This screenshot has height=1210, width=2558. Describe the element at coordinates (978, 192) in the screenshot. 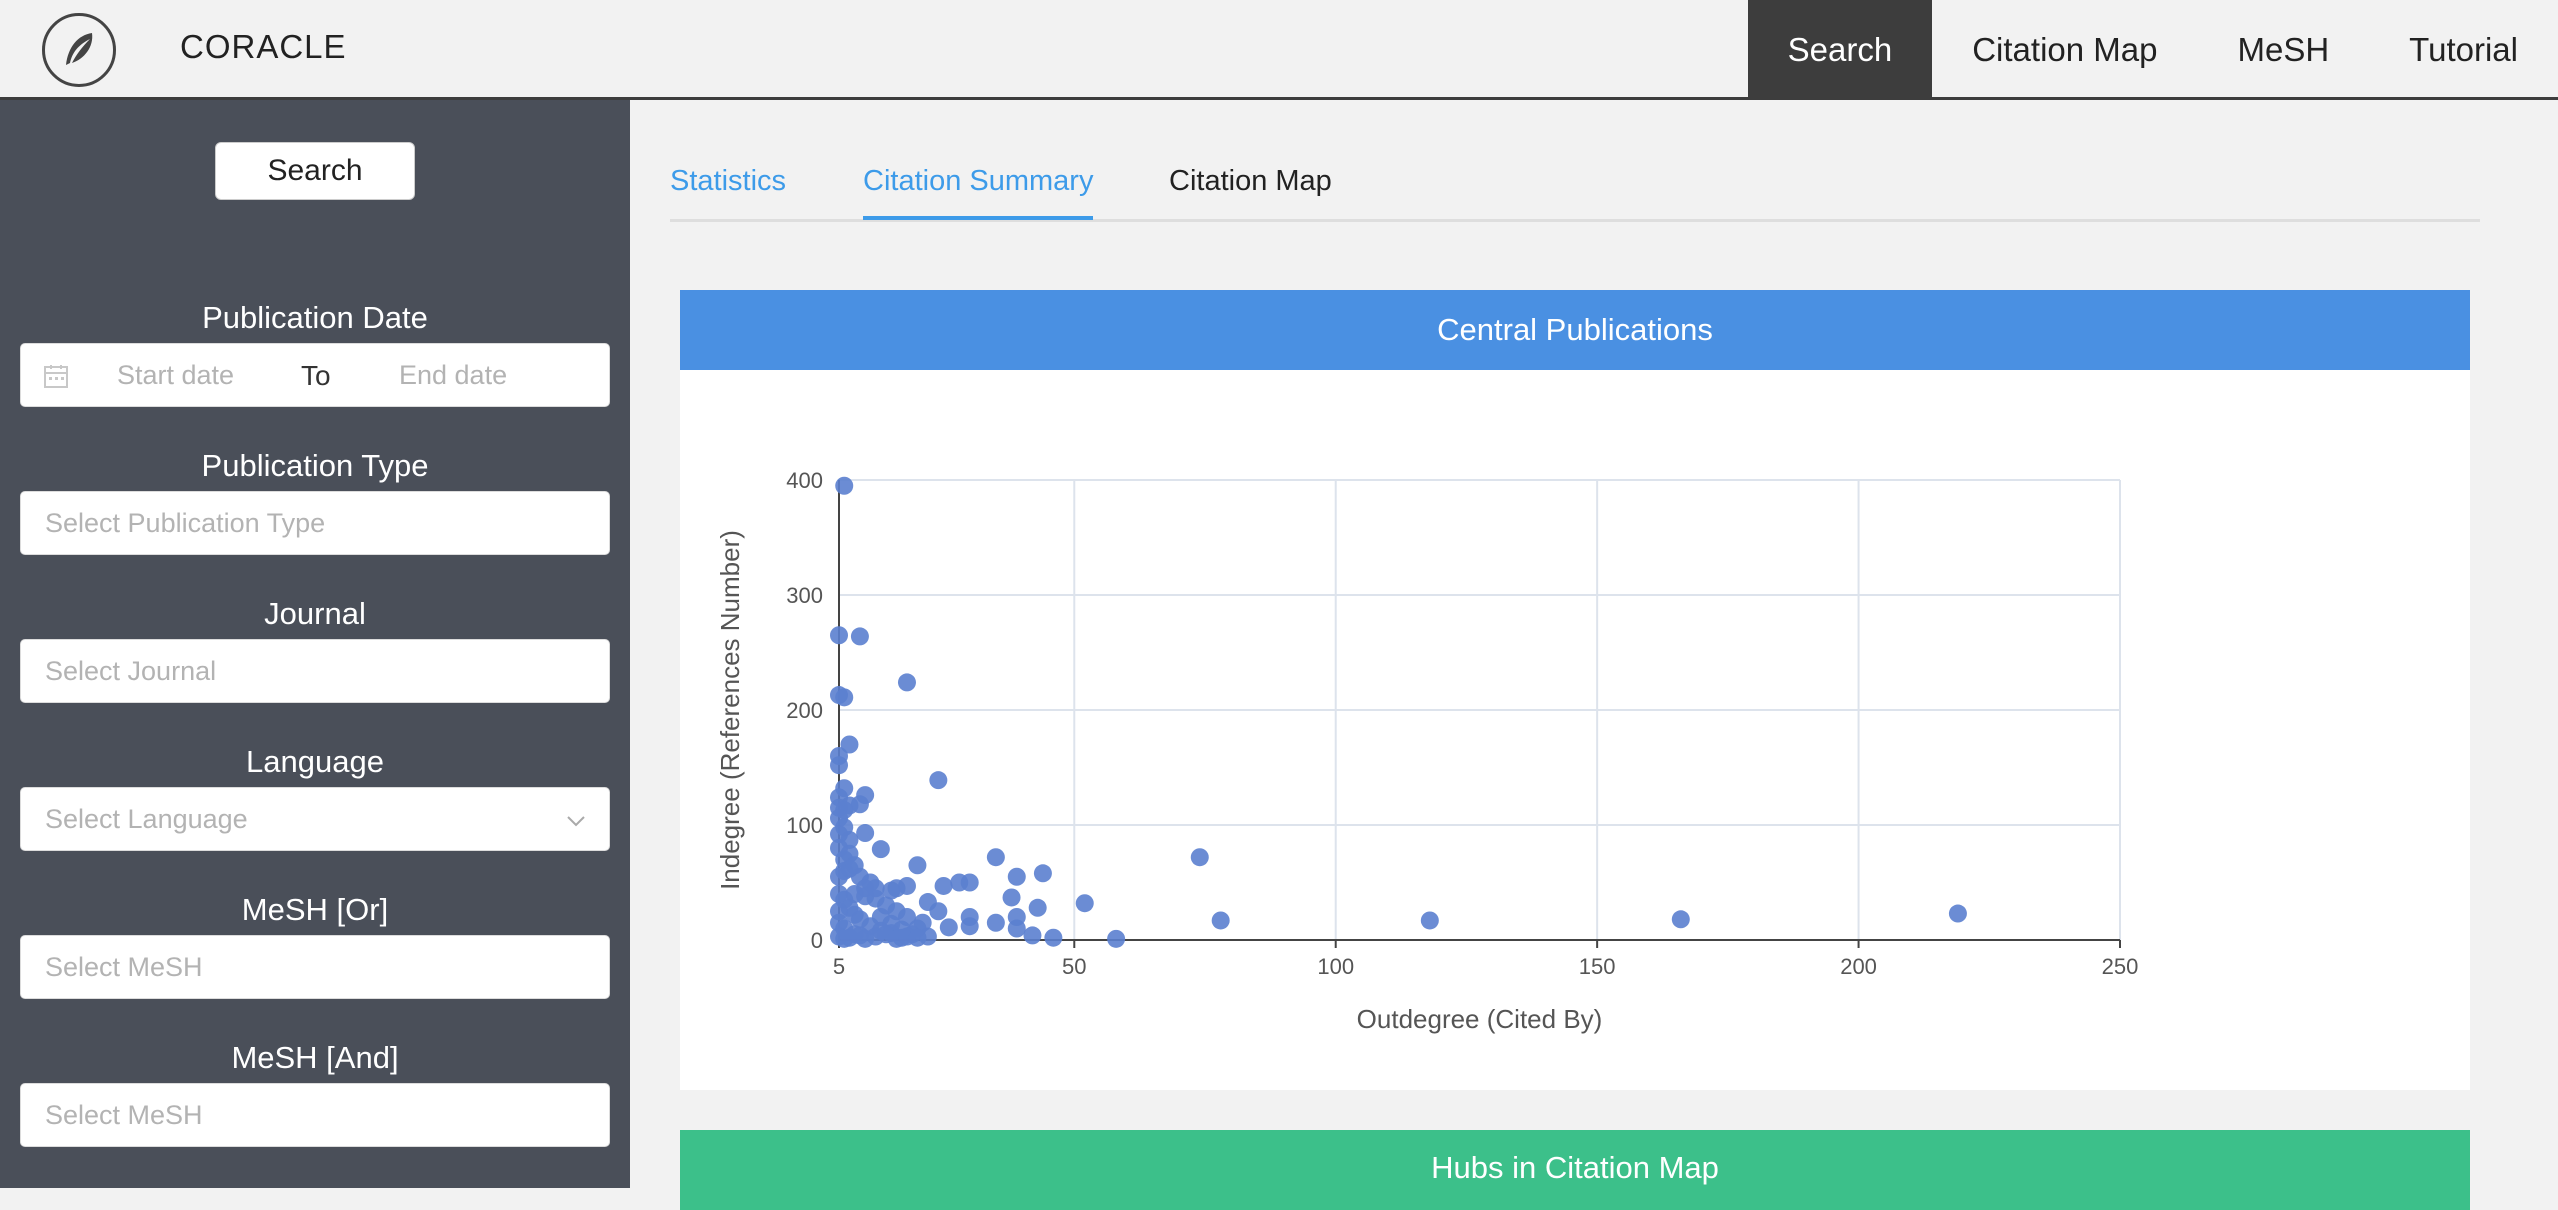

I see `tab-citation-summary: Citation Summary` at that location.